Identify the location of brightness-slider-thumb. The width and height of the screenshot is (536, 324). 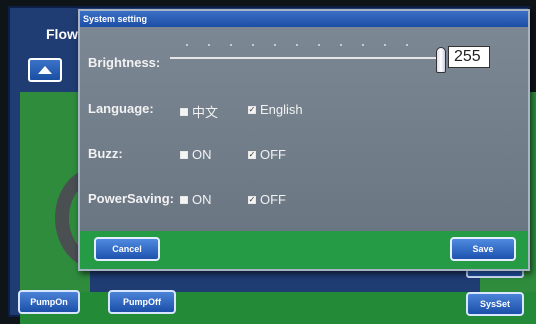
(441, 60).